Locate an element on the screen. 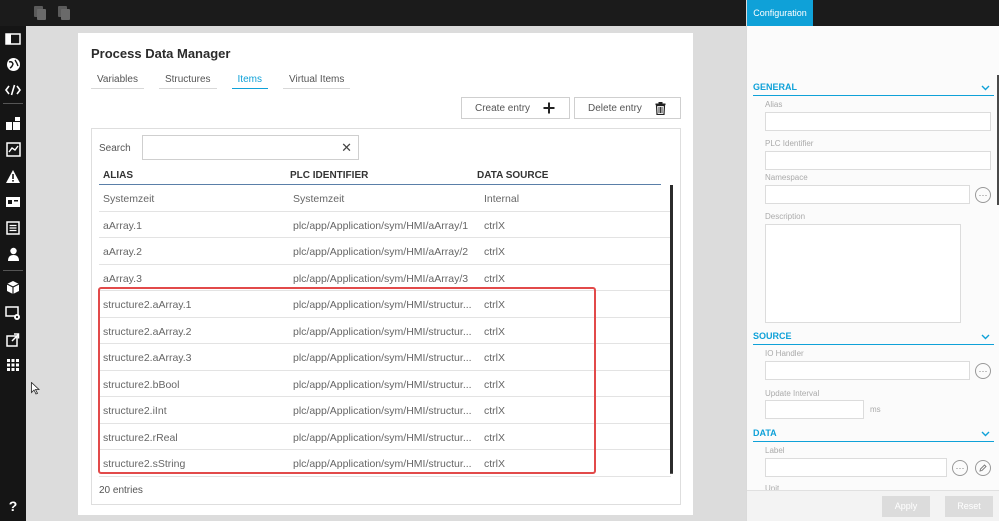 The height and width of the screenshot is (521, 999). search-input: ✕ is located at coordinates (250, 147).